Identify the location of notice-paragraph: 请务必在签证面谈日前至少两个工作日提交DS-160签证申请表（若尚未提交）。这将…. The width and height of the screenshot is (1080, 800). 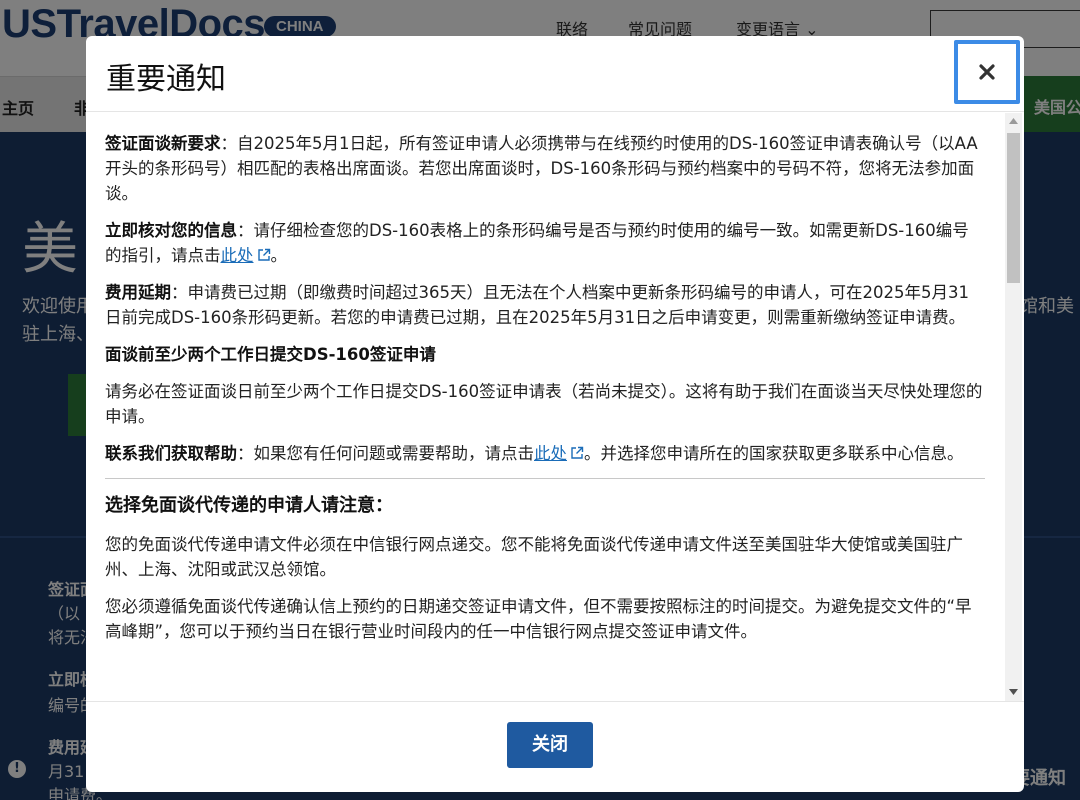
(544, 404).